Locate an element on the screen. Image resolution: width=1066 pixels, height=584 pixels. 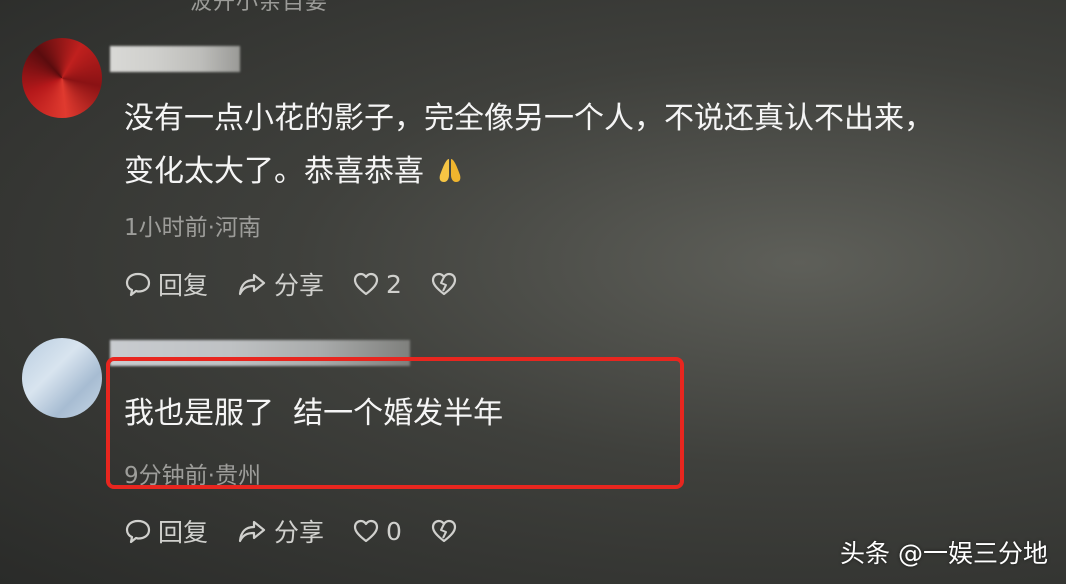
like-count: 0 is located at coordinates (394, 531).